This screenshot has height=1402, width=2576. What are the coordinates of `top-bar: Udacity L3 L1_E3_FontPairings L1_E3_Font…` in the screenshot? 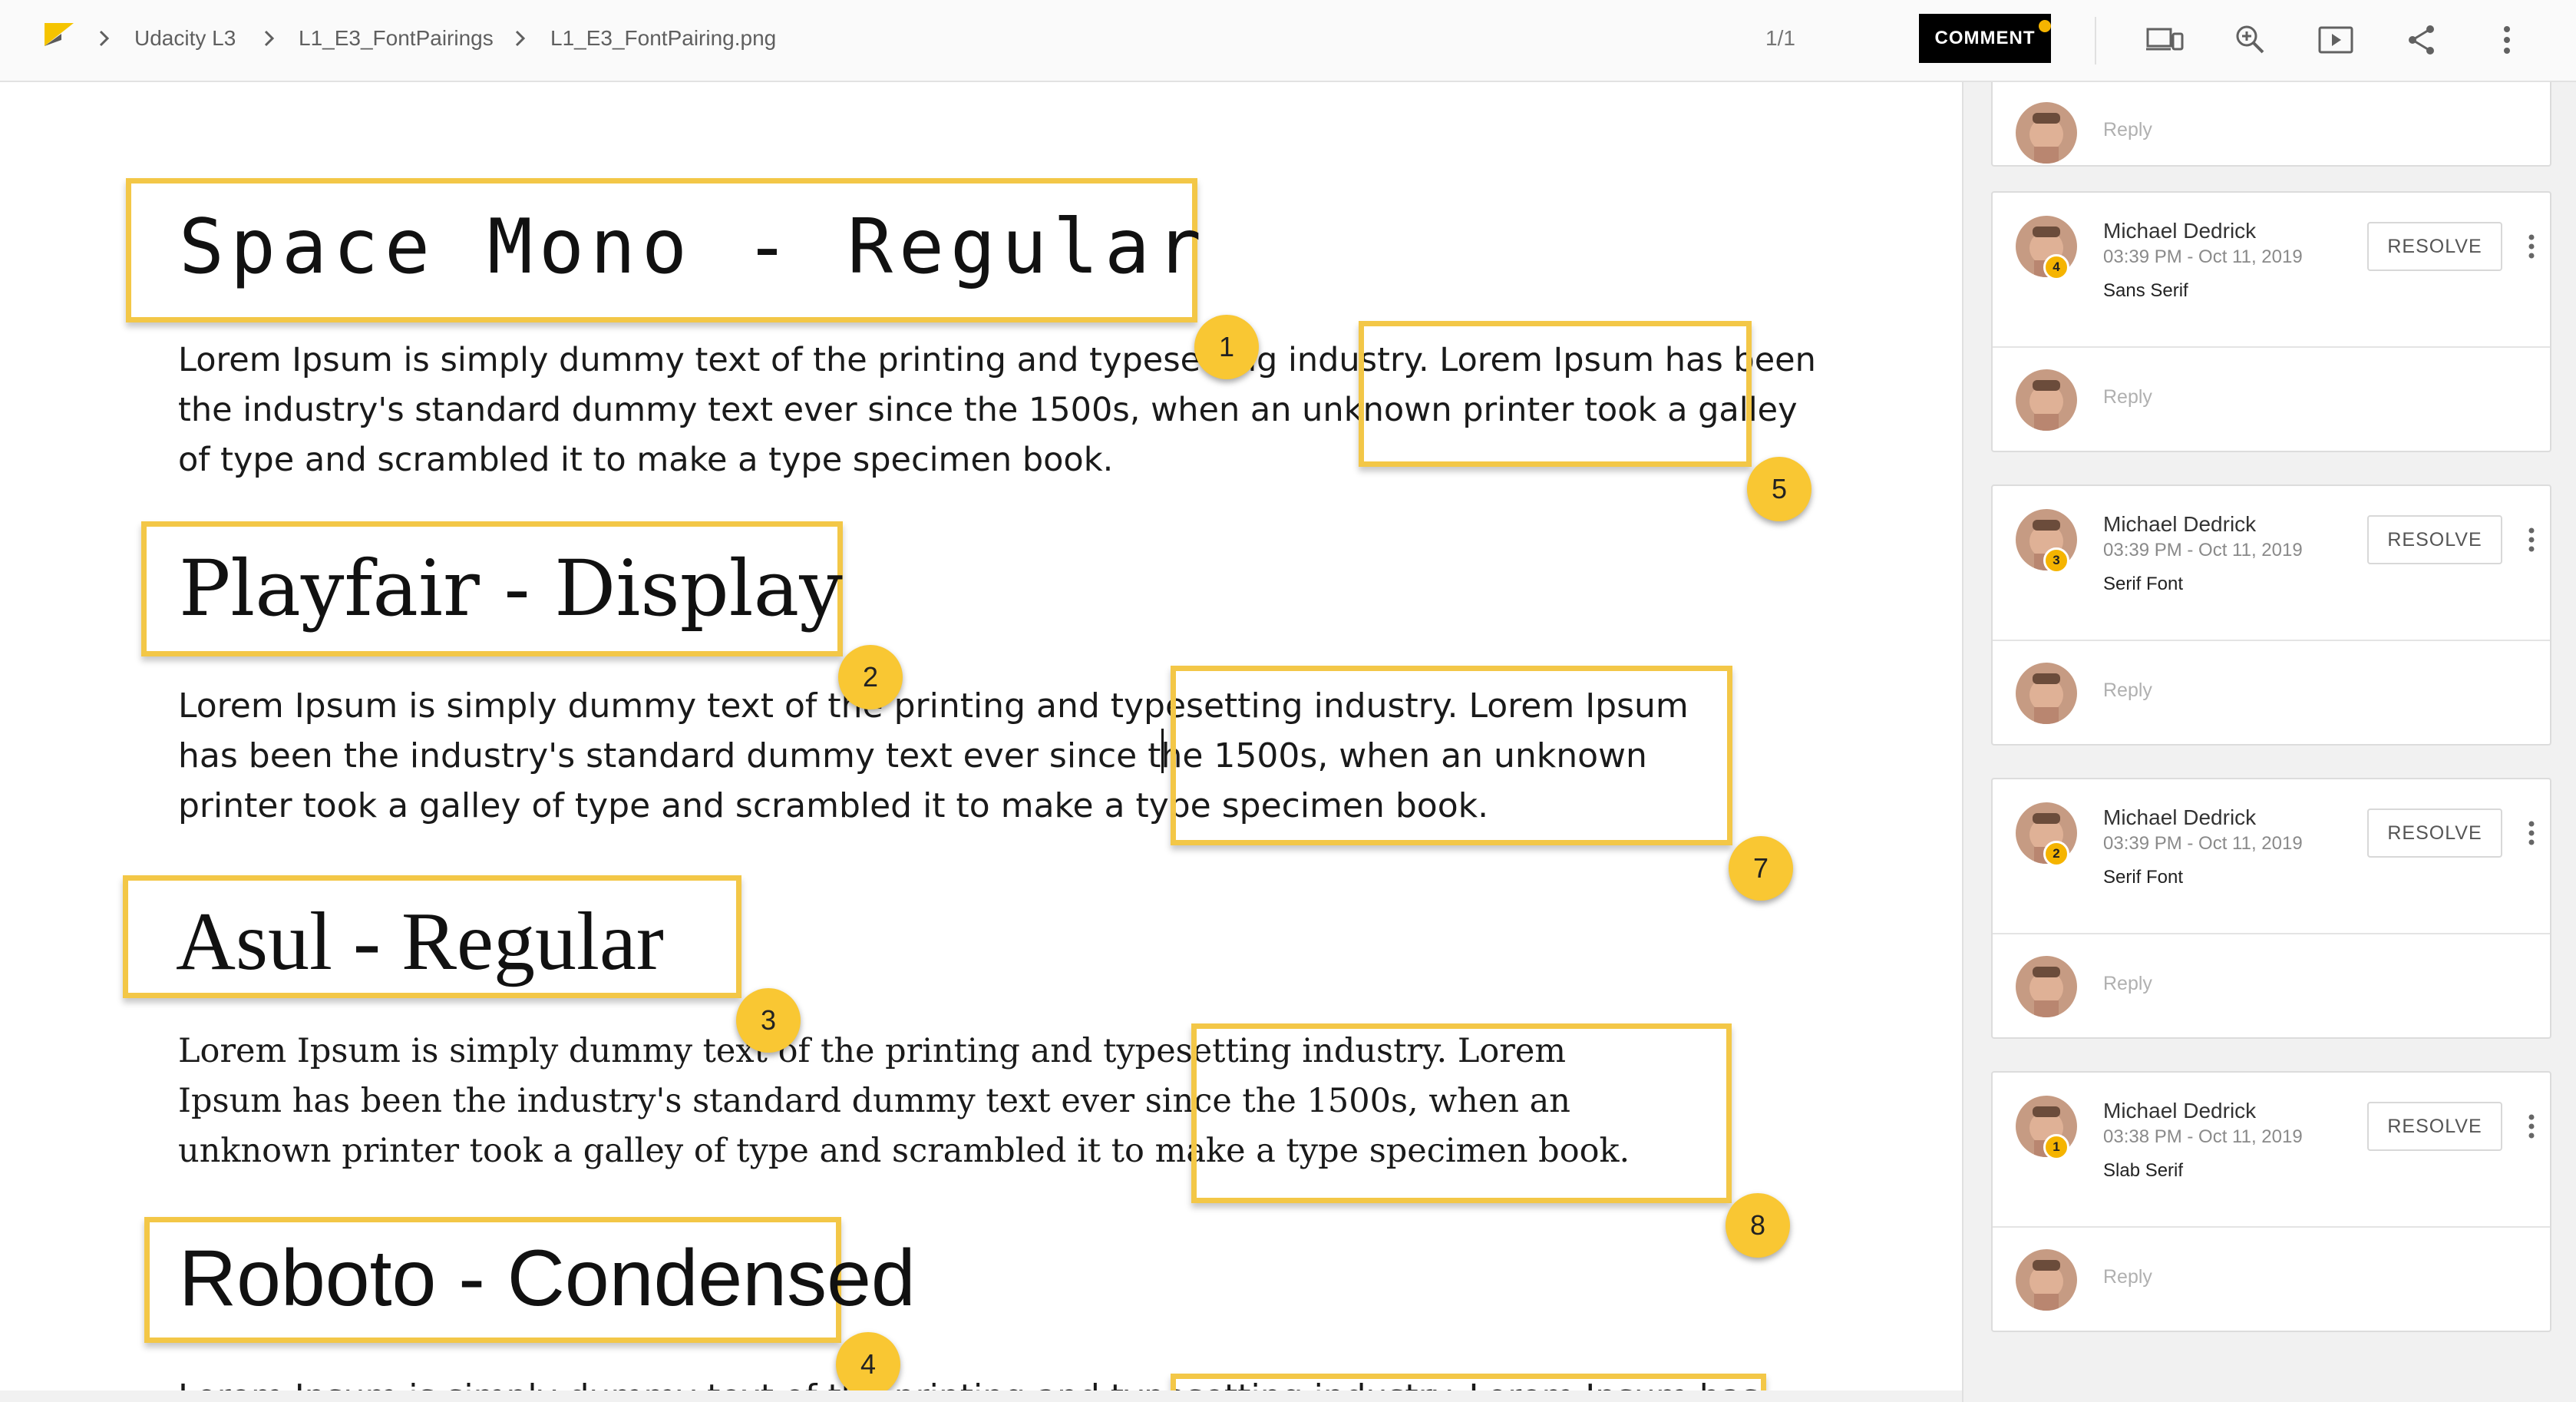 It's located at (1288, 41).